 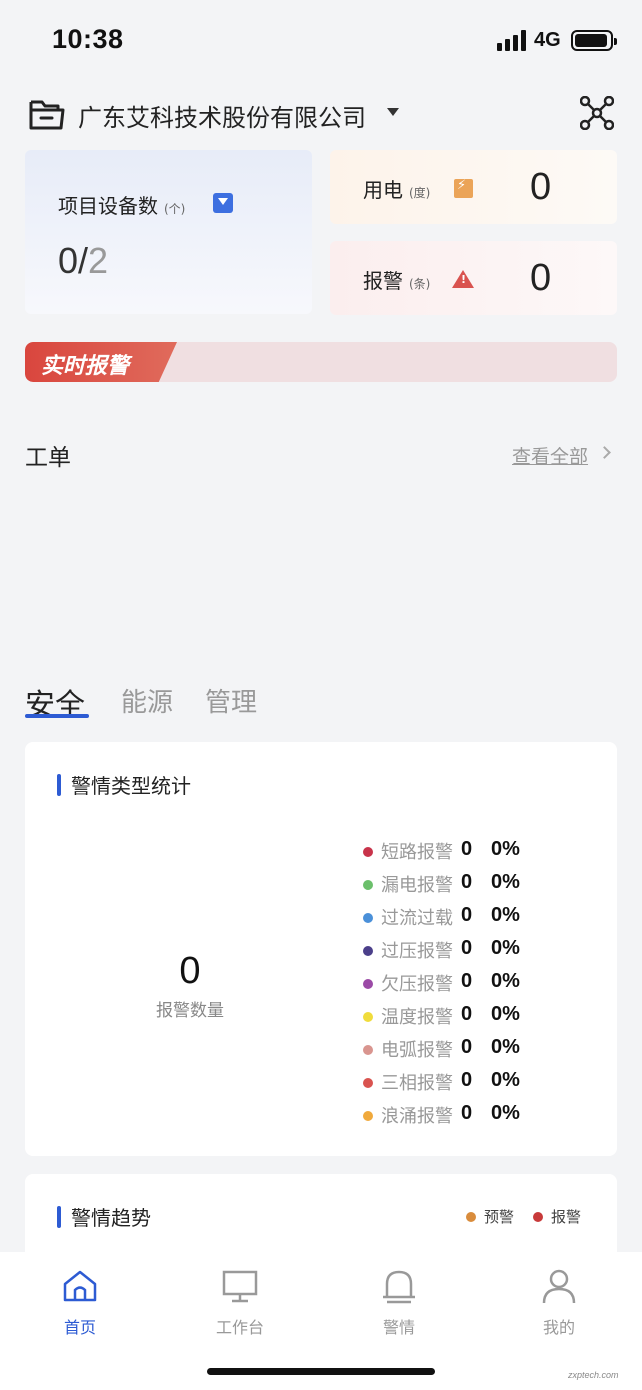 What do you see at coordinates (393, 112) in the screenshot?
I see `dropdown-icon` at bounding box center [393, 112].